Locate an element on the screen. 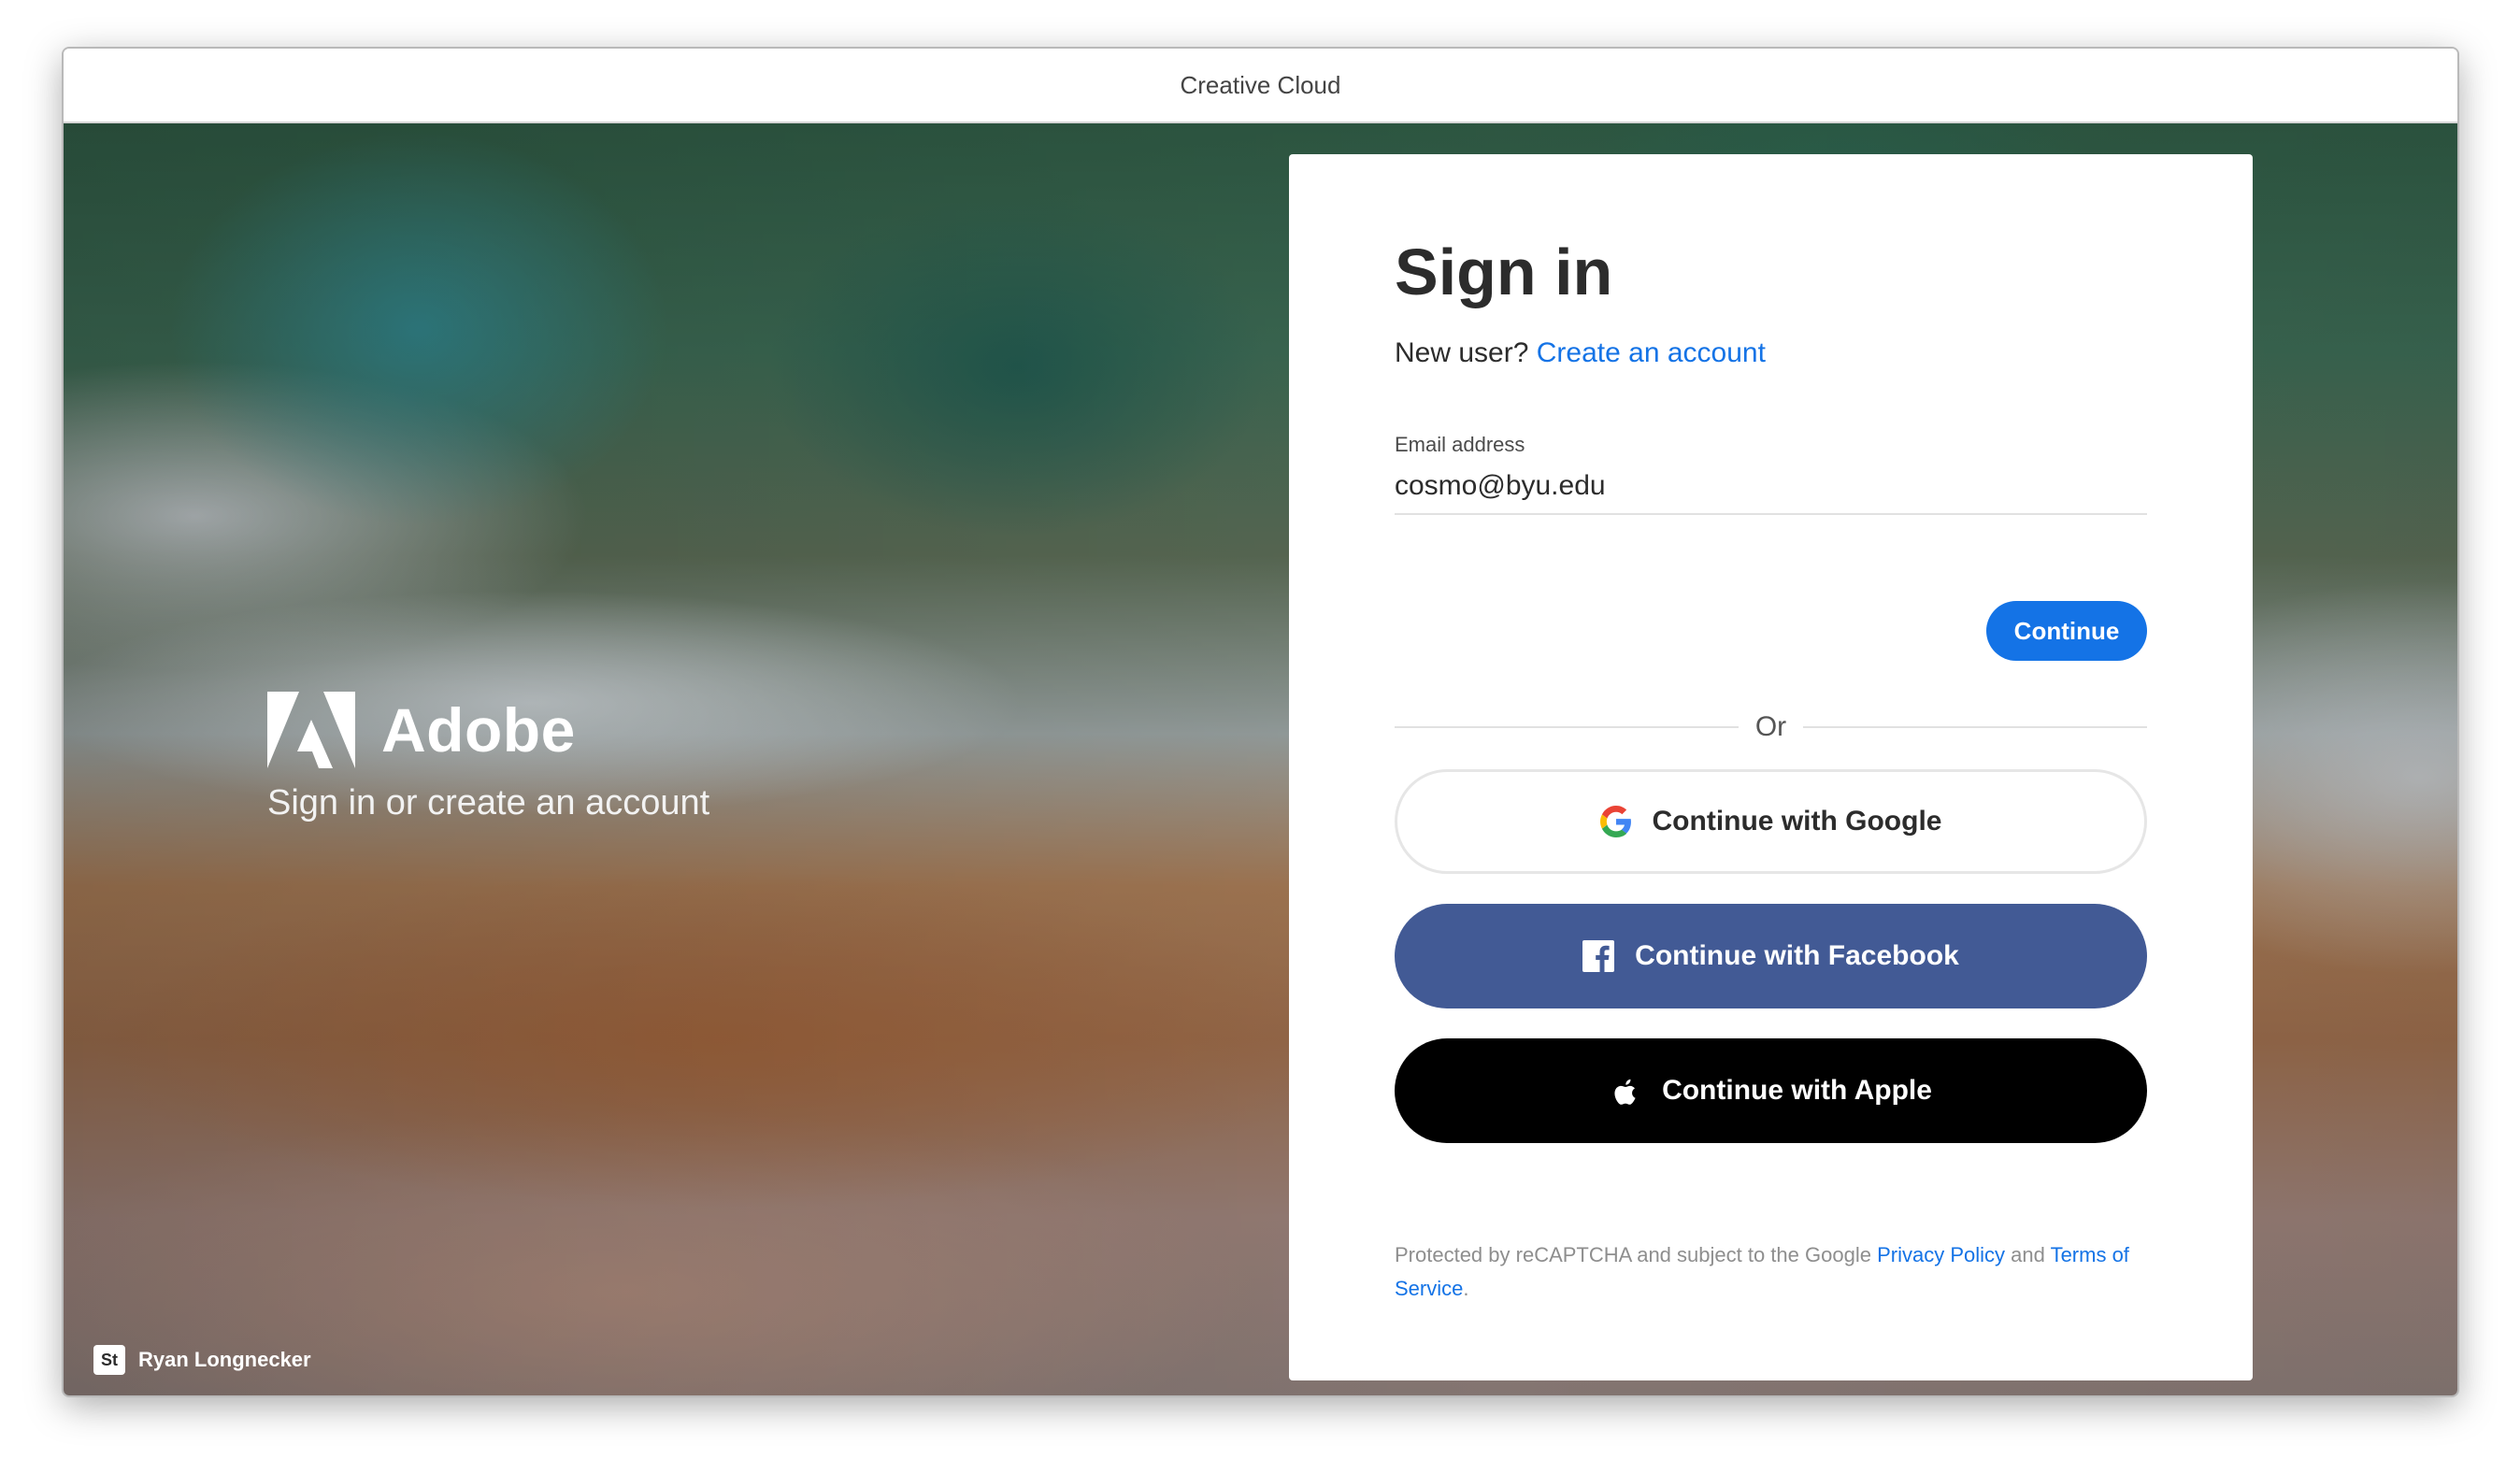 This screenshot has width=2520, height=1473. brand-tagline: Sign in or create an account is located at coordinates (488, 802).